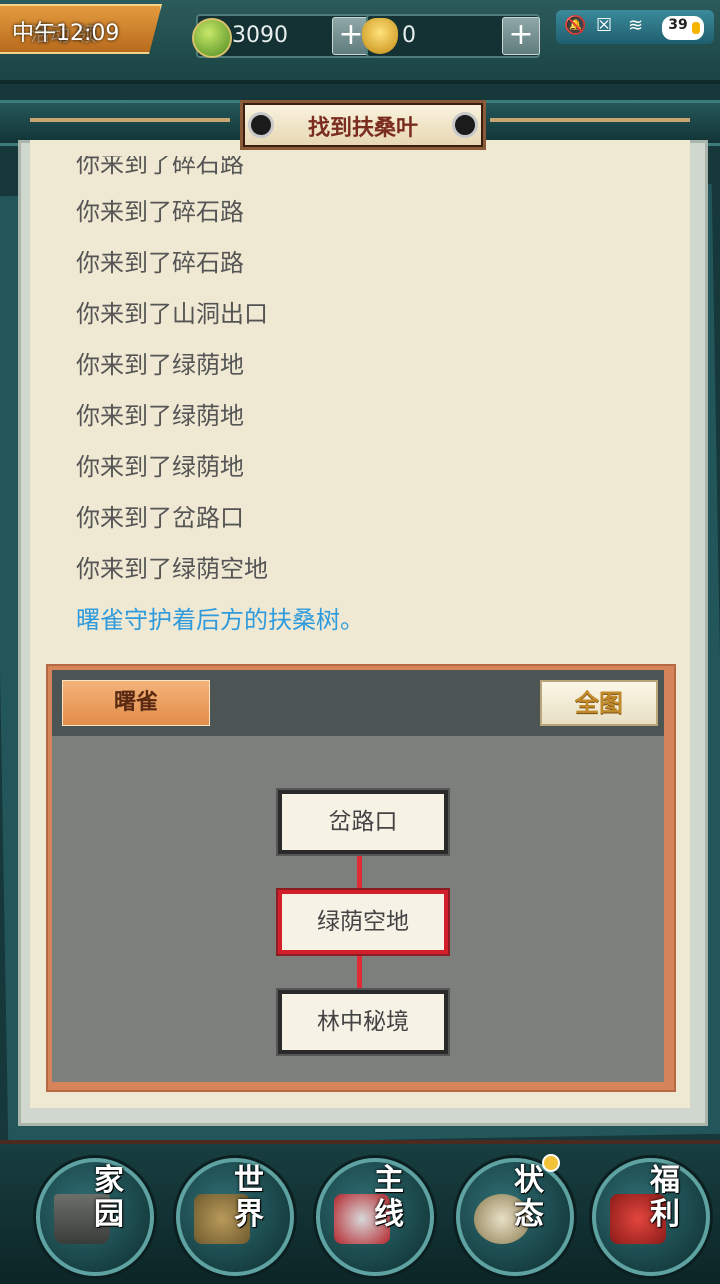 This screenshot has width=720, height=1284. I want to click on battery-icon: 39, so click(683, 28).